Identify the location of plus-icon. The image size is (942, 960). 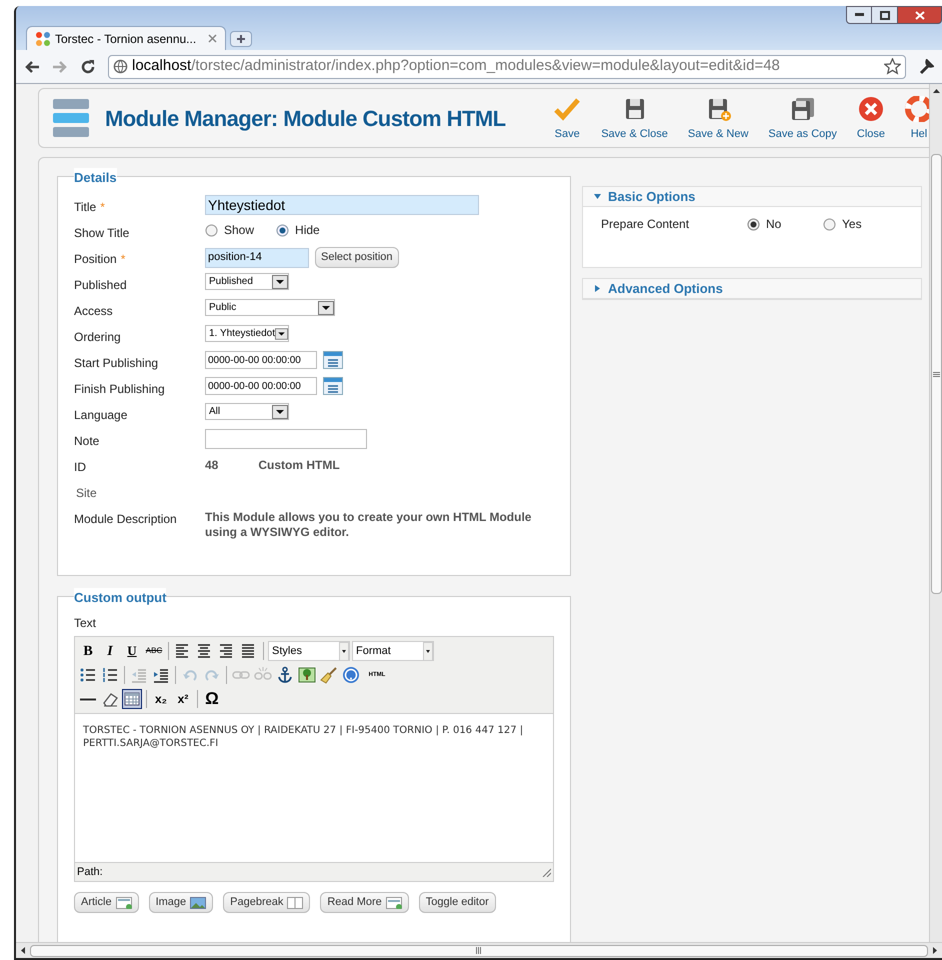
(241, 39).